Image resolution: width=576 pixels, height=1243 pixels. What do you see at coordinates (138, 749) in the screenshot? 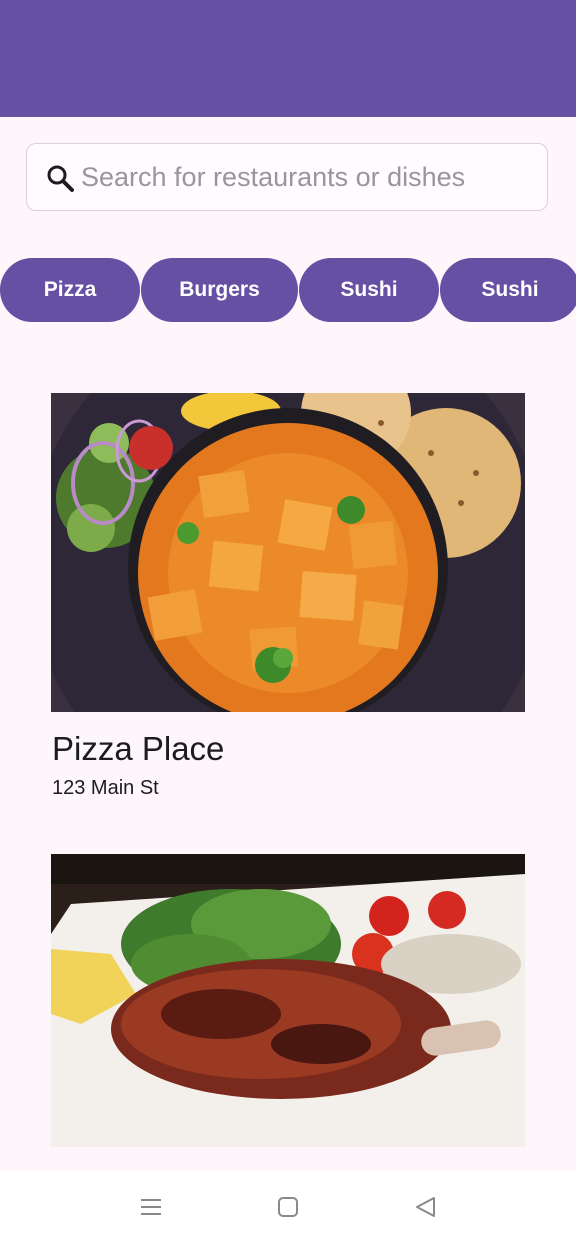
I see `restaurant-name: Pizza Place` at bounding box center [138, 749].